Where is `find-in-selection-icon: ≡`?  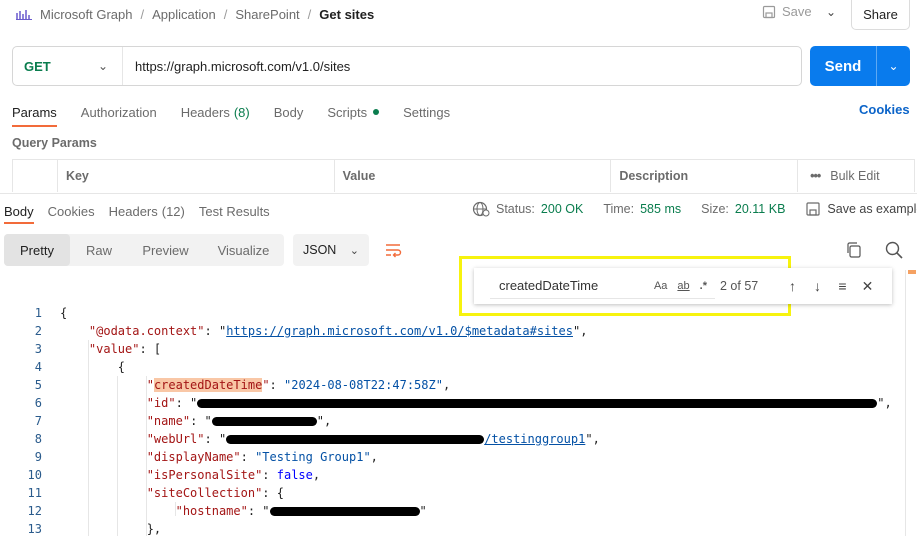 find-in-selection-icon: ≡ is located at coordinates (842, 286).